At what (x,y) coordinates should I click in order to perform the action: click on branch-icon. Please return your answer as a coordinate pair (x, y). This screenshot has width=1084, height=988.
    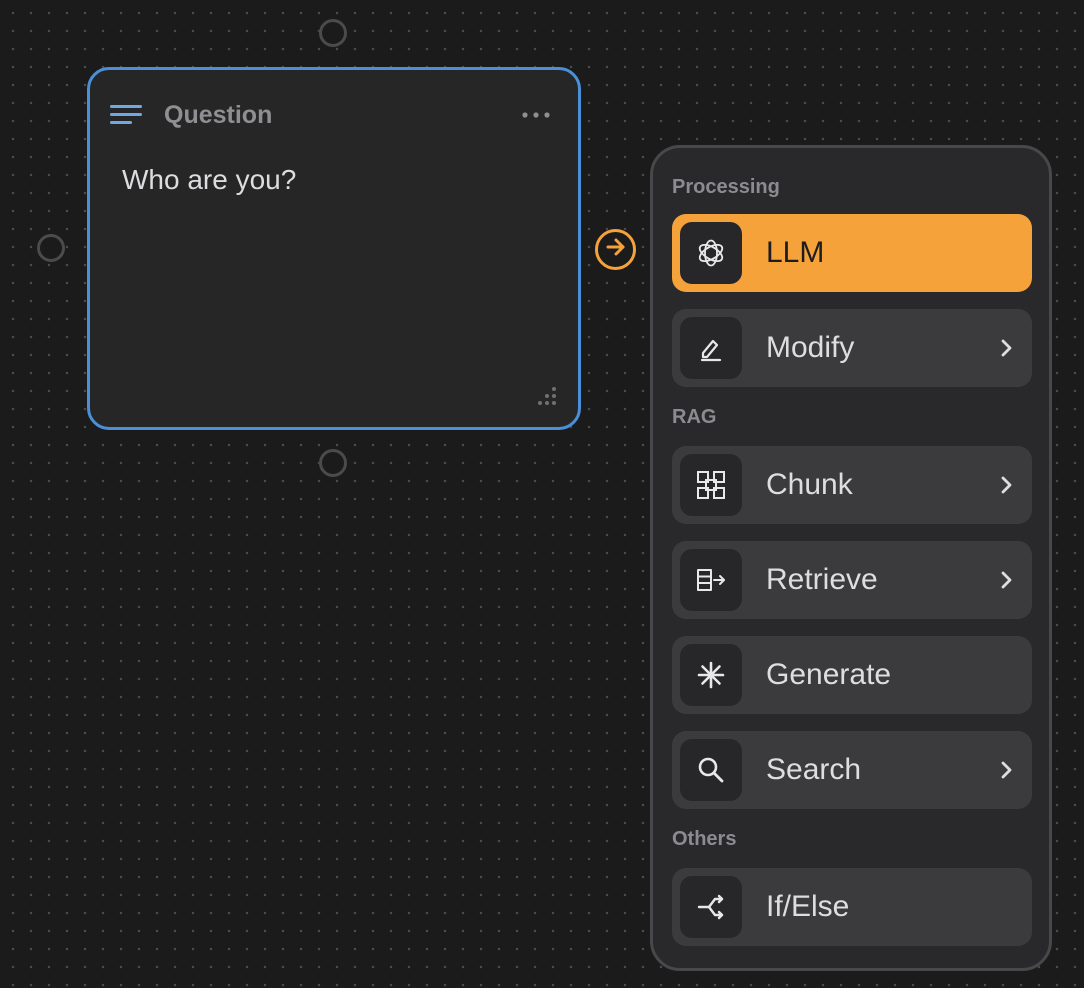
    Looking at the image, I should click on (711, 907).